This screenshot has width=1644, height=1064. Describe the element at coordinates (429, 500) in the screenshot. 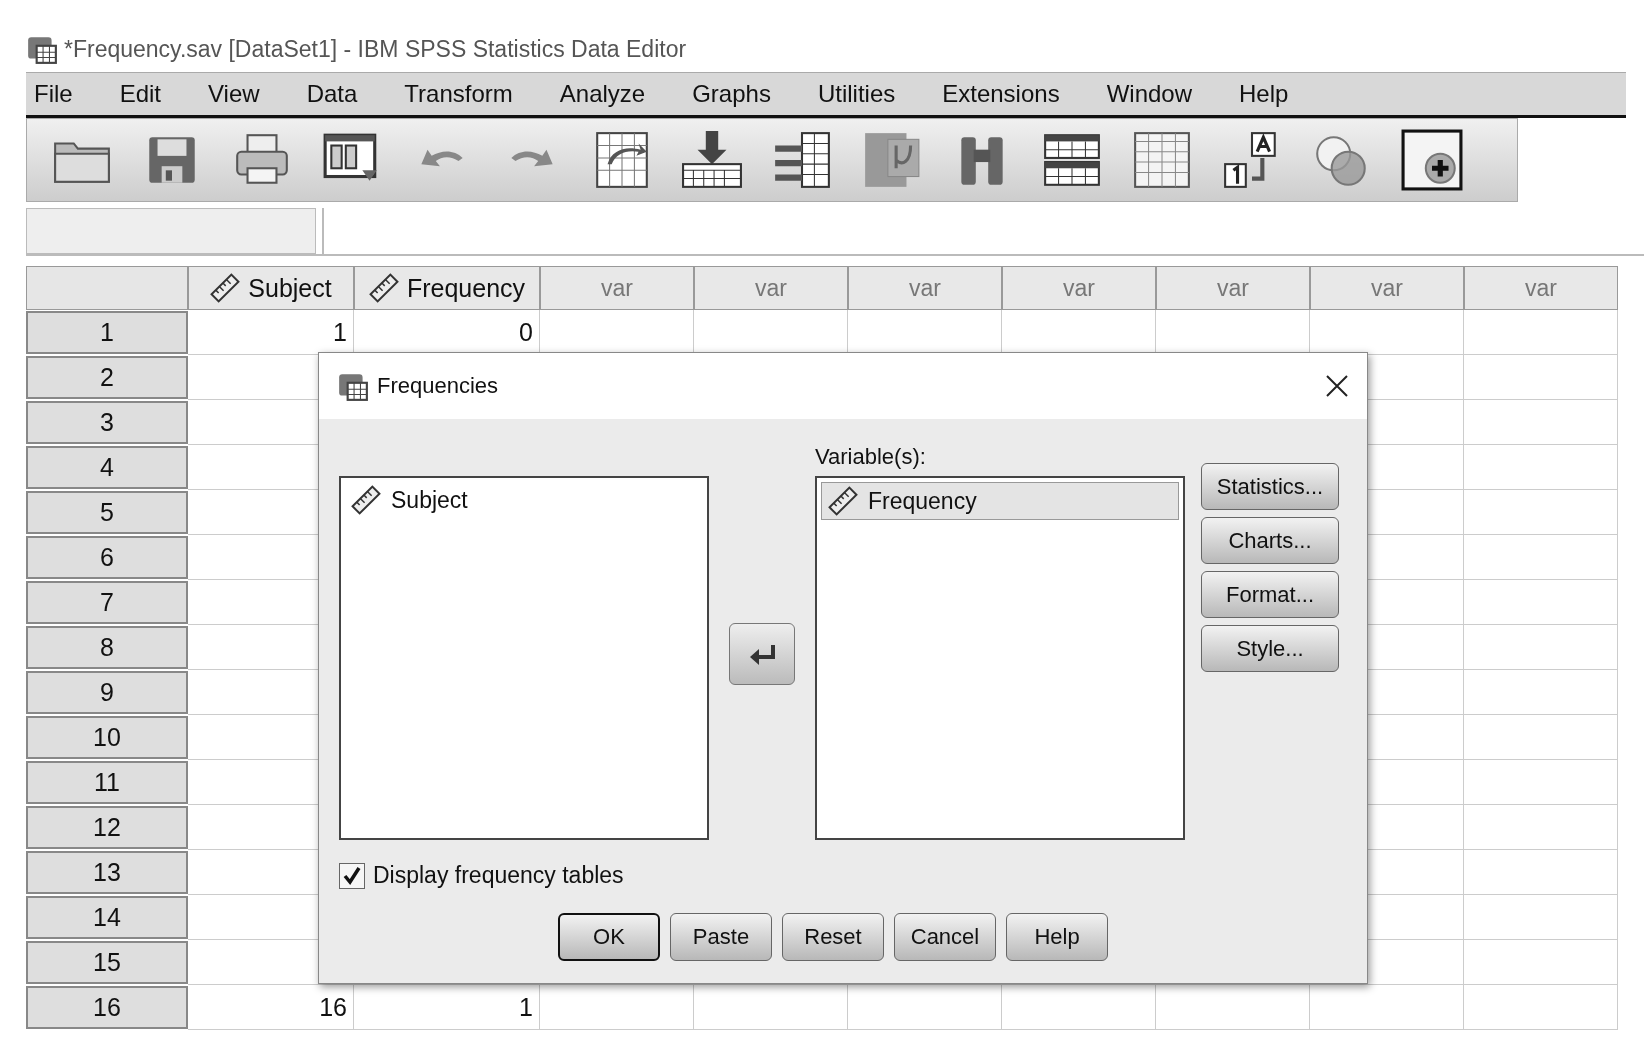

I see `variable-name: Subject` at that location.